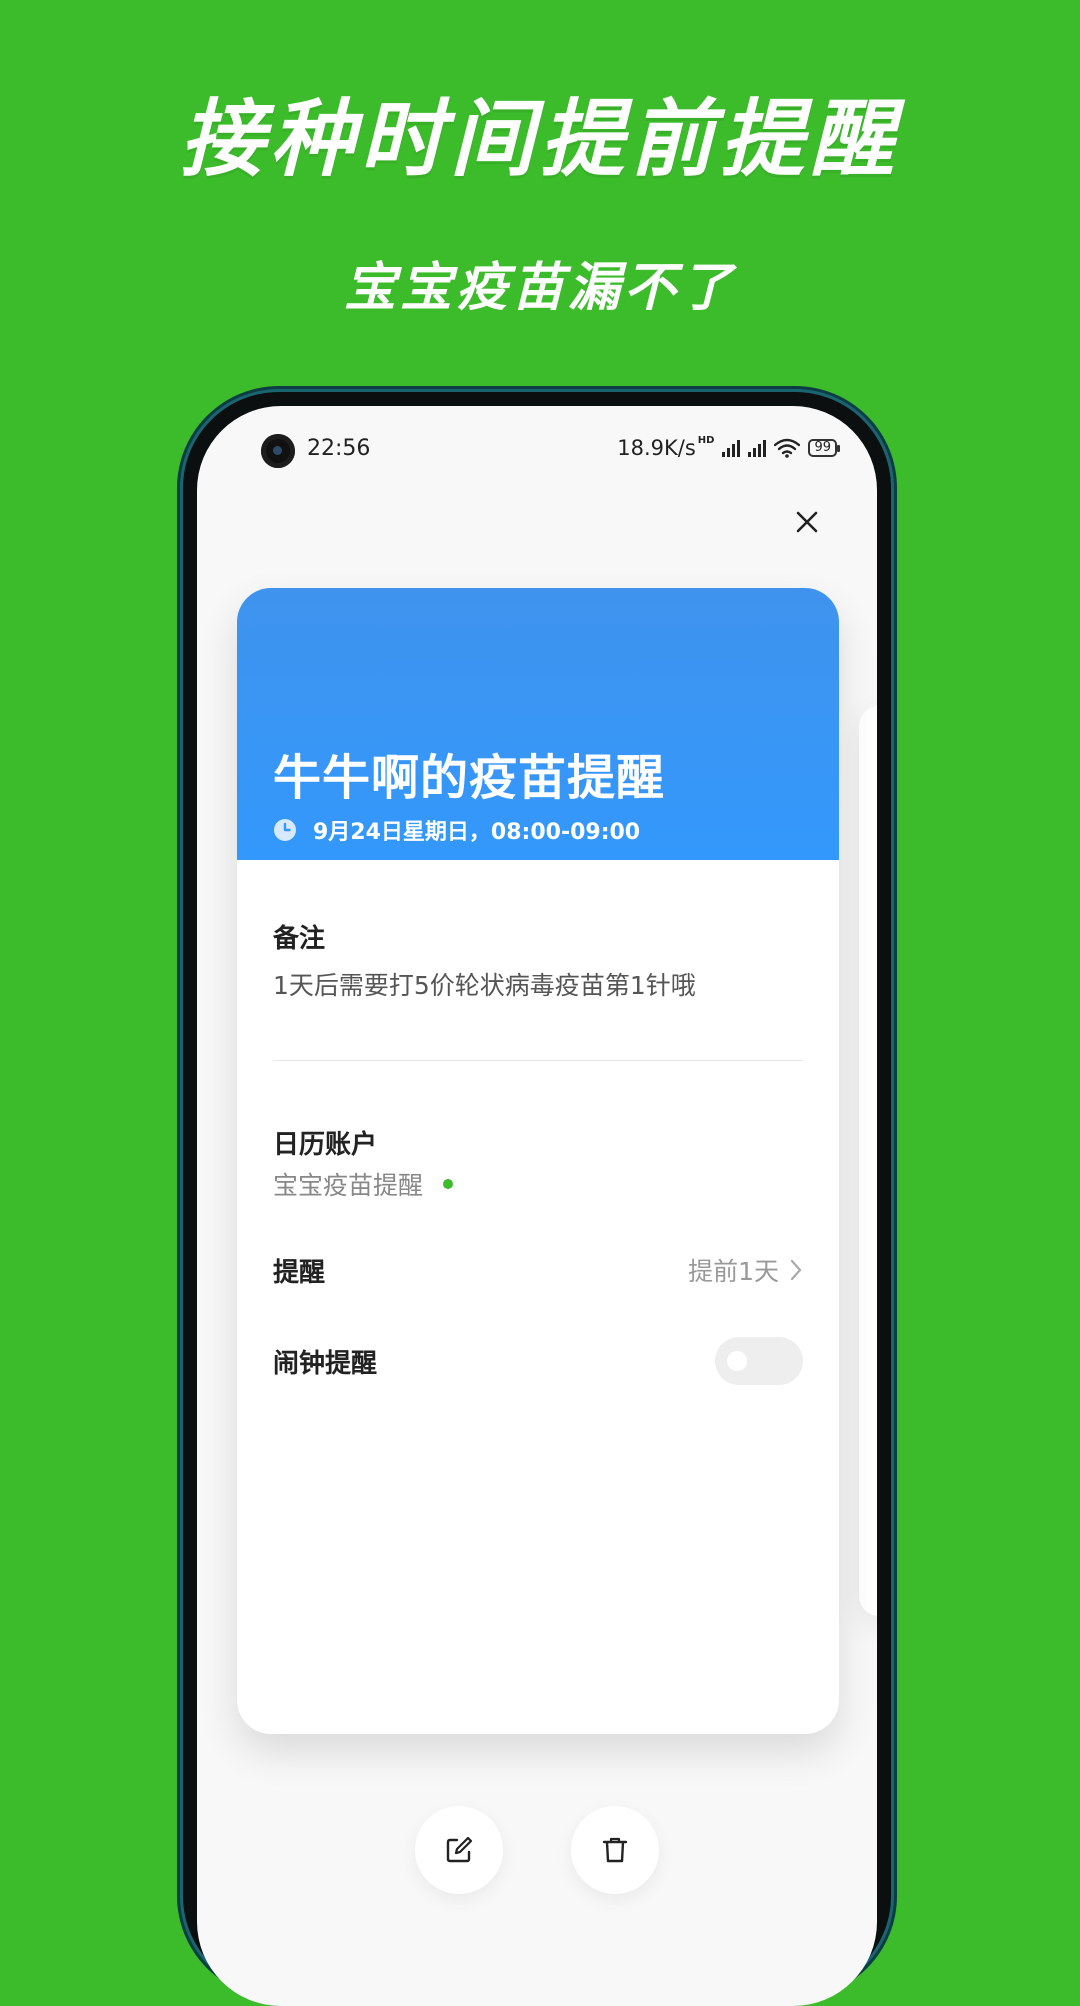 This screenshot has width=1080, height=2006. Describe the element at coordinates (484, 985) in the screenshot. I see `notes-text: 1天后需要打5价轮状病毒疫苗第1针哦` at that location.